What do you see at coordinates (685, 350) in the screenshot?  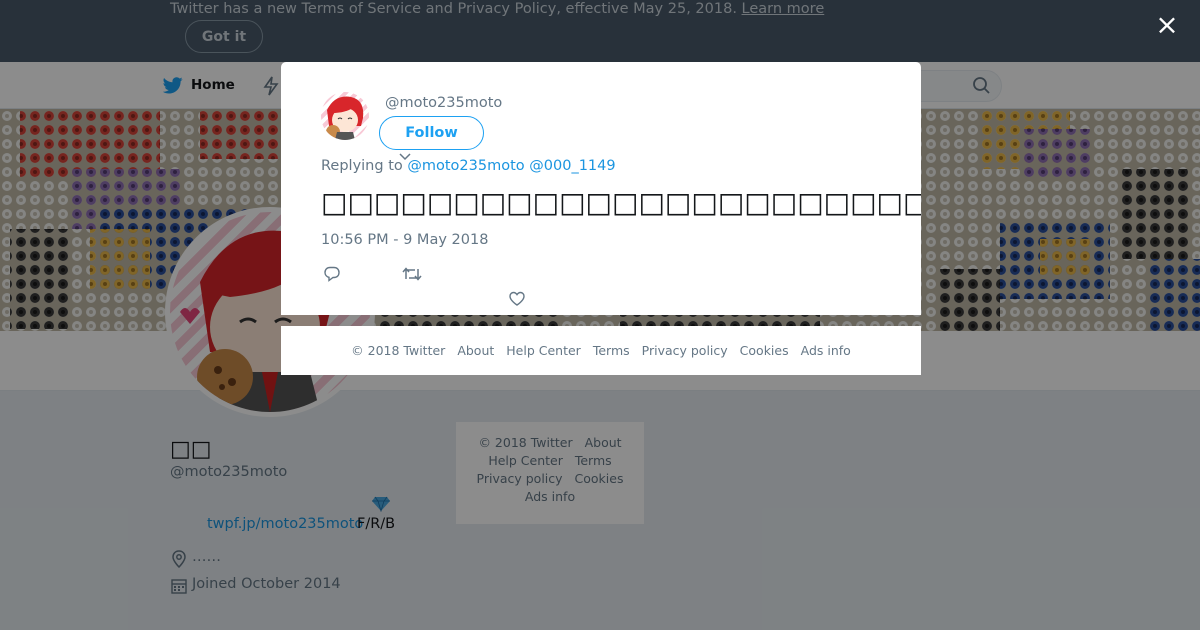 I see `footer-privacy-link: Privacy policy` at bounding box center [685, 350].